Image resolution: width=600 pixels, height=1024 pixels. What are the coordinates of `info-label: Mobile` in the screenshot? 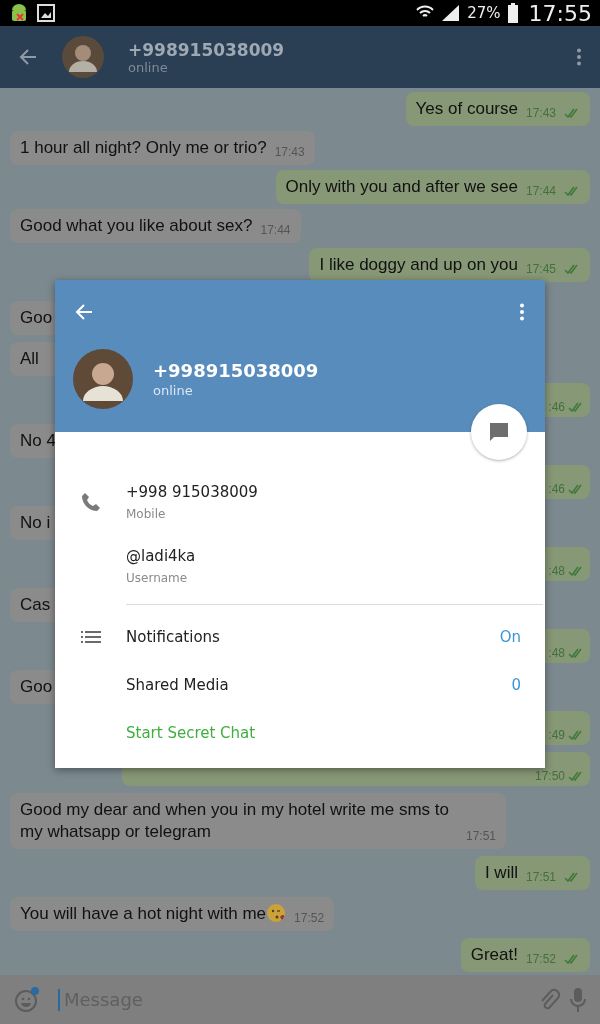 It's located at (146, 514).